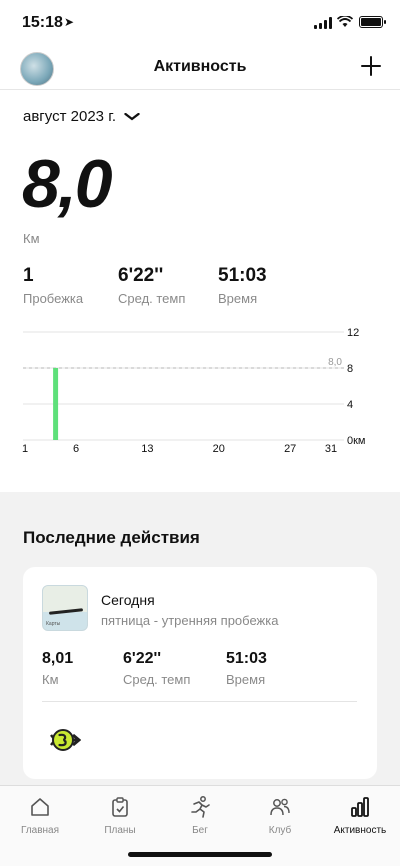 This screenshot has height=866, width=400. I want to click on tab-plans: Планы, so click(120, 815).